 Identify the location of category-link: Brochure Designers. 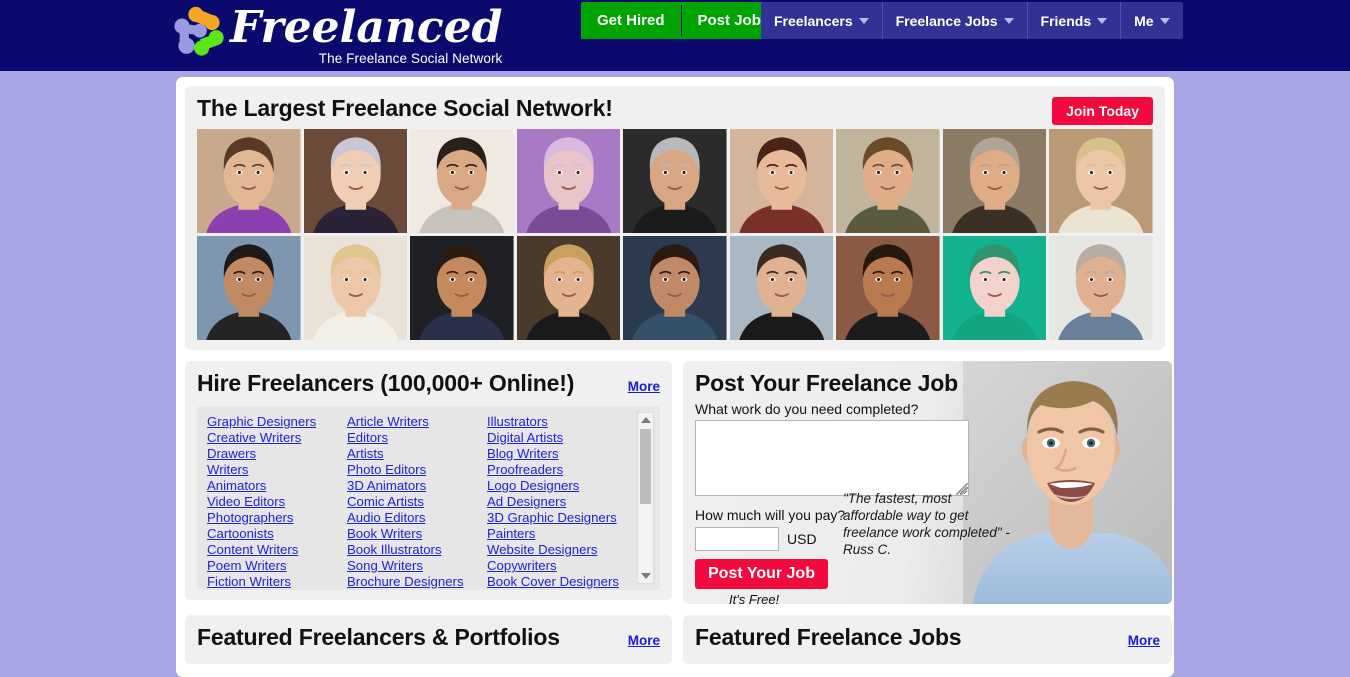
(417, 582).